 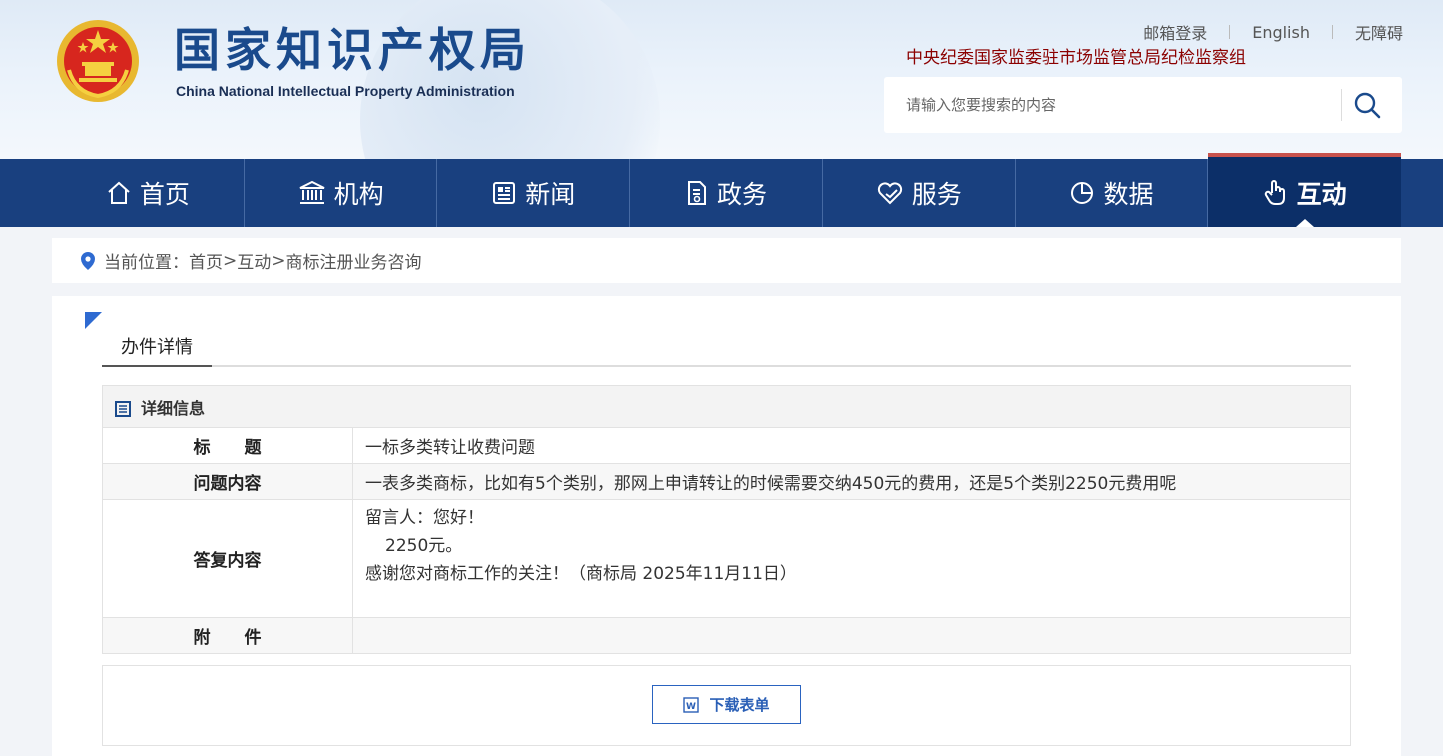 What do you see at coordinates (227, 635) in the screenshot?
I see `row-label: 附 件` at bounding box center [227, 635].